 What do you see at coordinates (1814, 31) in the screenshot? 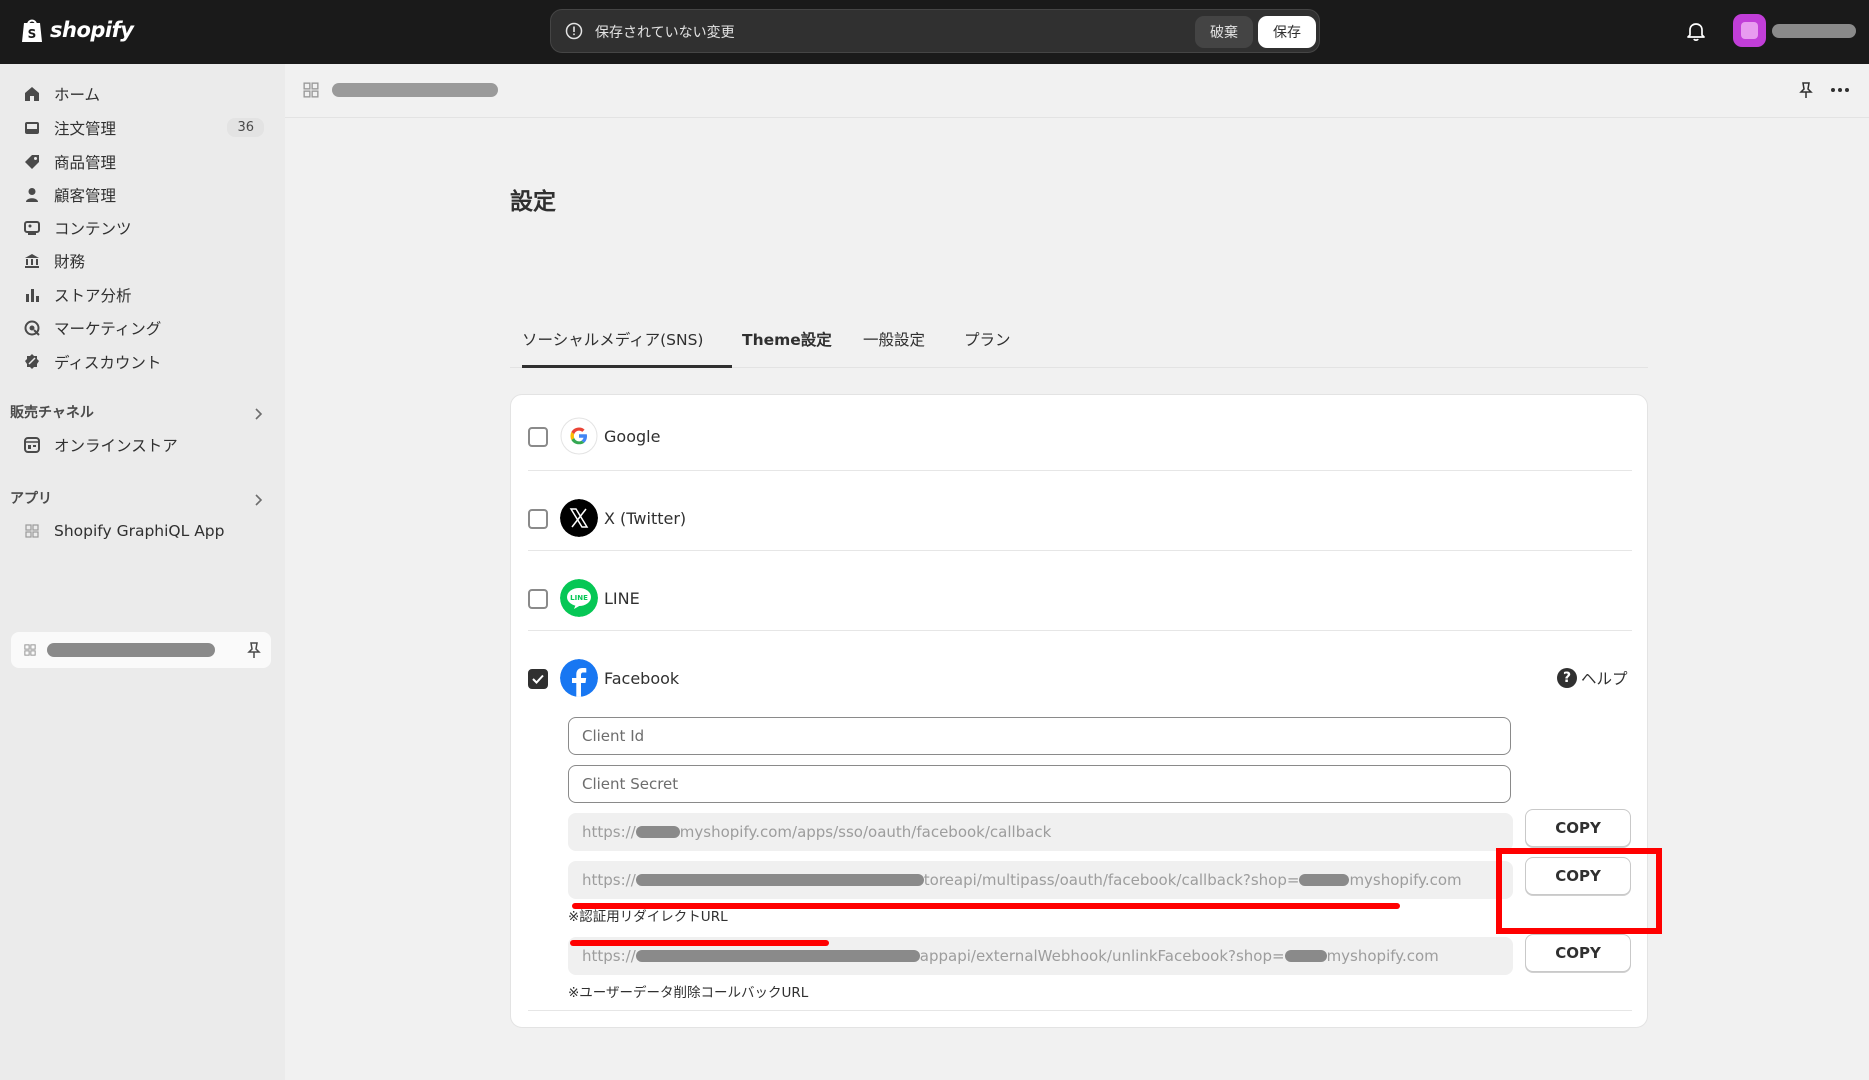
I see `store-name-redacted` at bounding box center [1814, 31].